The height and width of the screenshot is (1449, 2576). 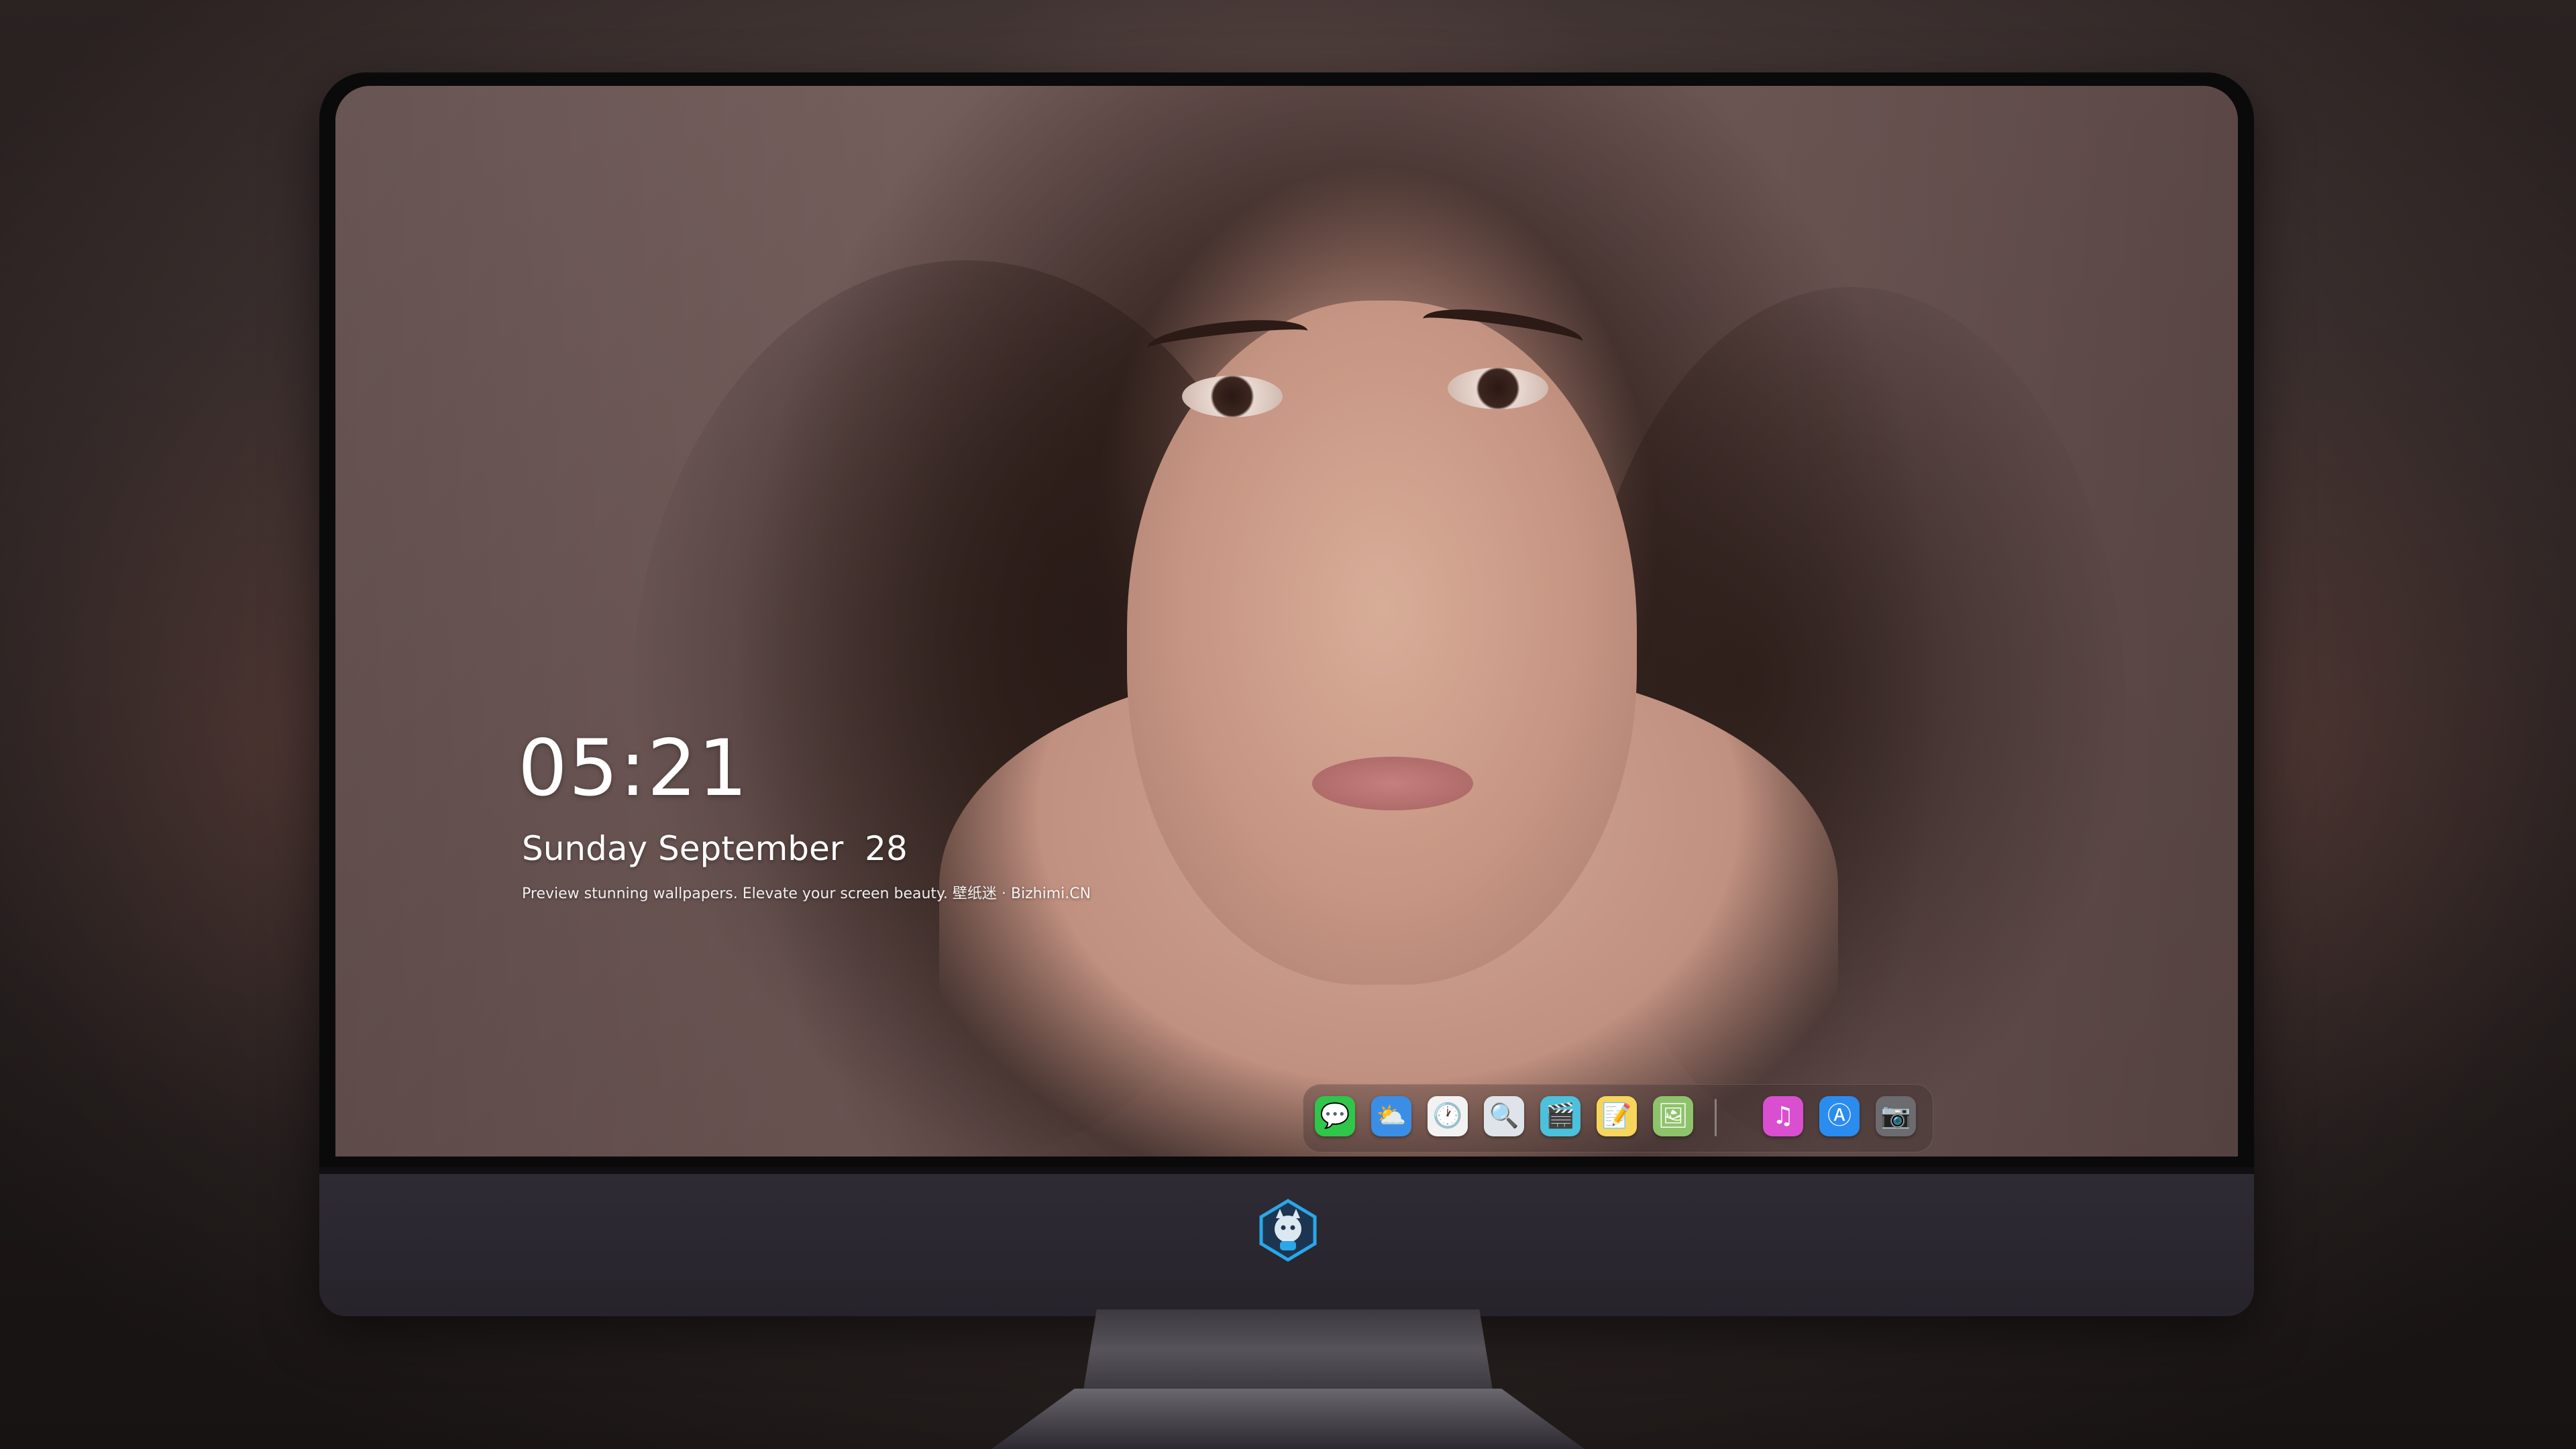 I want to click on clock-icon: 🕐, so click(x=1448, y=1116).